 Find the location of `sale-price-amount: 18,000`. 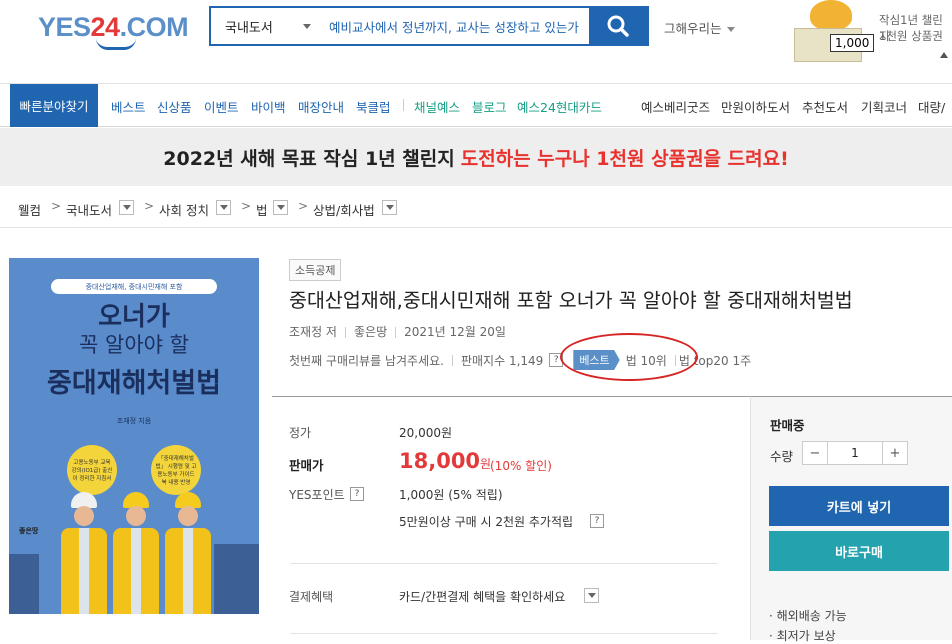

sale-price-amount: 18,000 is located at coordinates (440, 461).